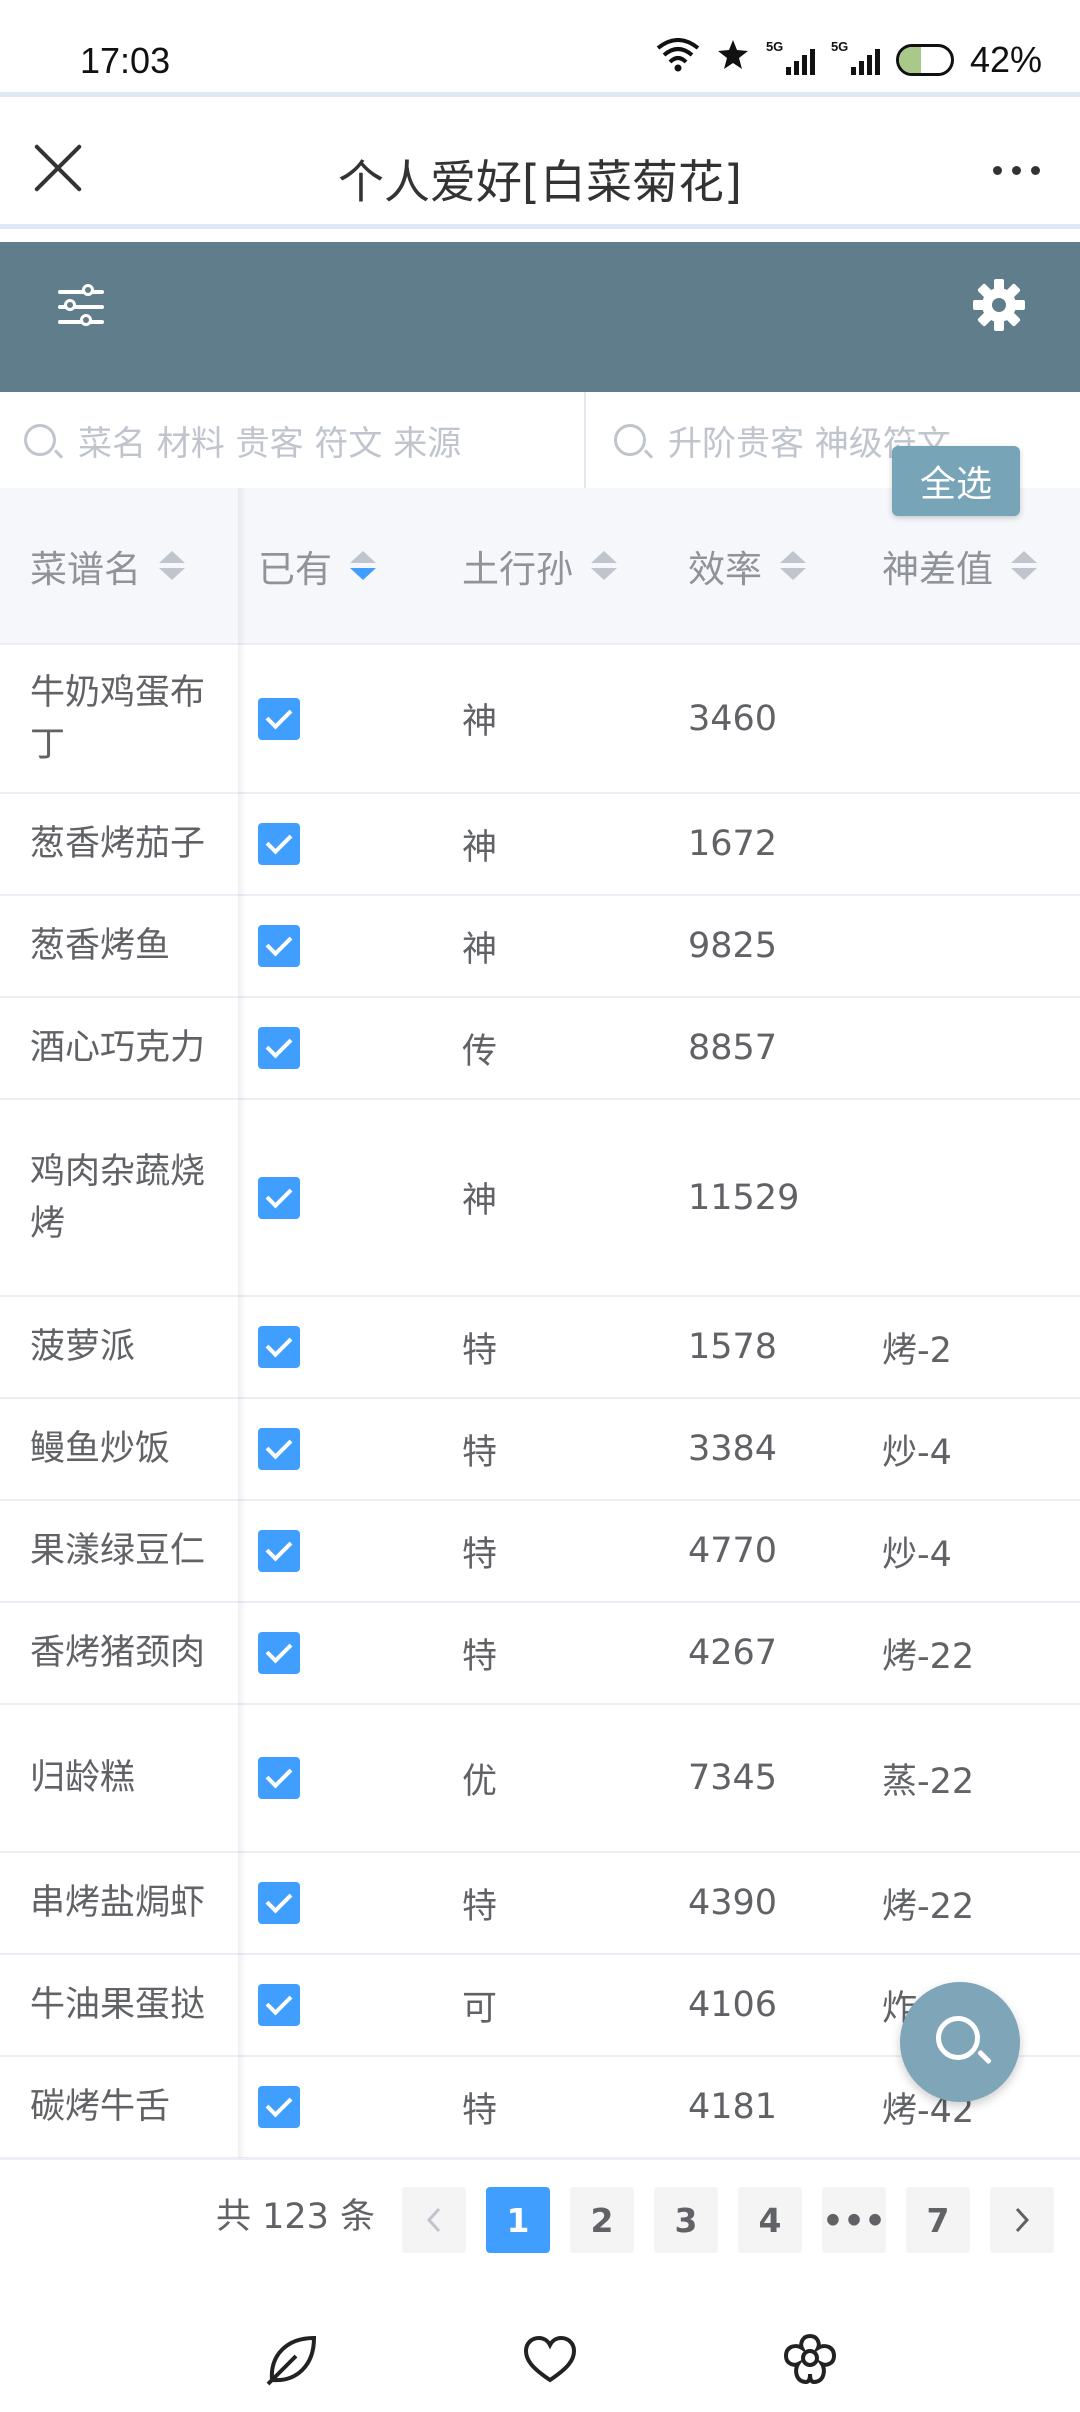 The image size is (1080, 2412). What do you see at coordinates (928, 1656) in the screenshot?
I see `diff-cell: 烤-22` at bounding box center [928, 1656].